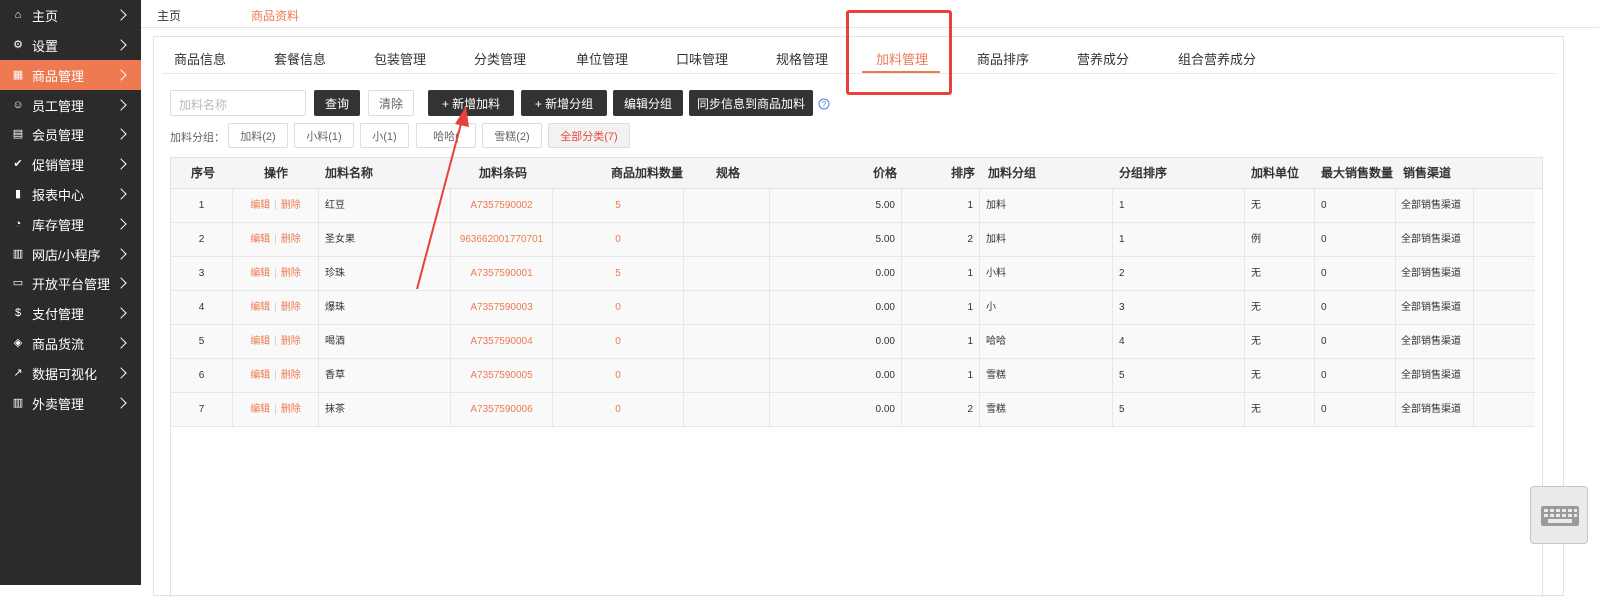 Image resolution: width=1599 pixels, height=597 pixels. What do you see at coordinates (18, 373) in the screenshot?
I see `line-chart-icon: ↗` at bounding box center [18, 373].